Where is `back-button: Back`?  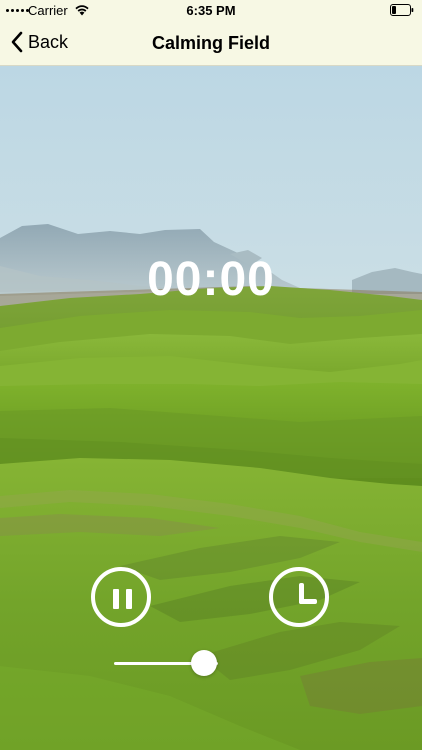
back-button: Back is located at coordinates (39, 42).